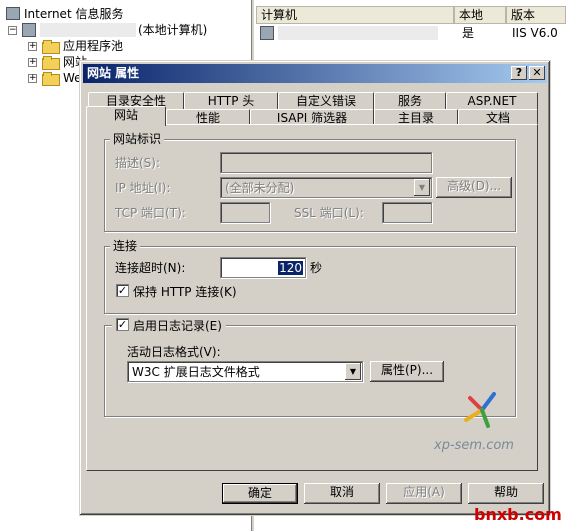  I want to click on brand-watermark: bnxb.com, so click(518, 514).